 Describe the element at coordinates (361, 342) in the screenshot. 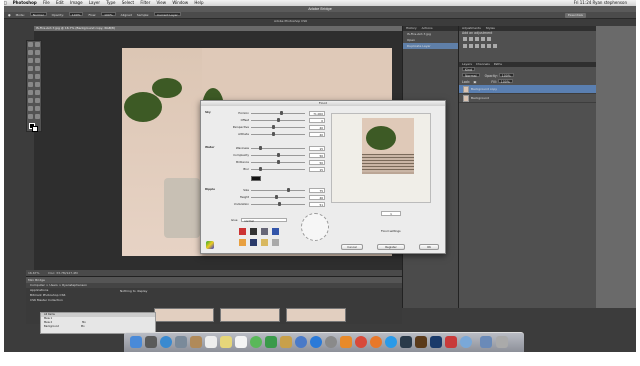

I see `chrome-icon` at that location.